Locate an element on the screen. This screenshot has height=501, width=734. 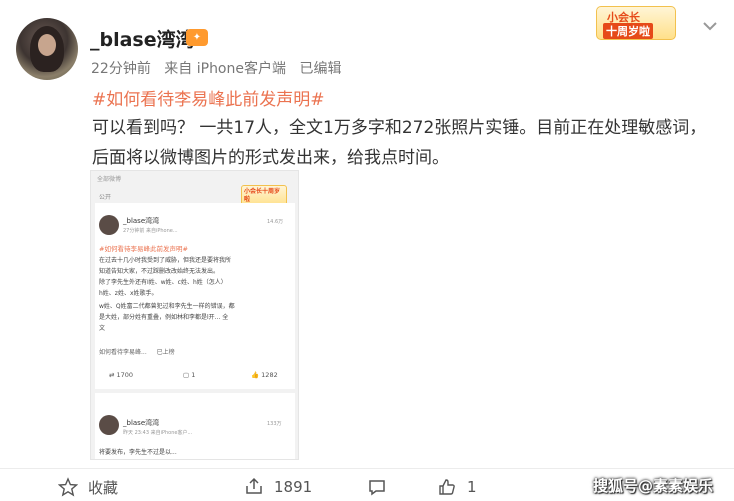
favorite-label: 收藏 is located at coordinates (103, 487).